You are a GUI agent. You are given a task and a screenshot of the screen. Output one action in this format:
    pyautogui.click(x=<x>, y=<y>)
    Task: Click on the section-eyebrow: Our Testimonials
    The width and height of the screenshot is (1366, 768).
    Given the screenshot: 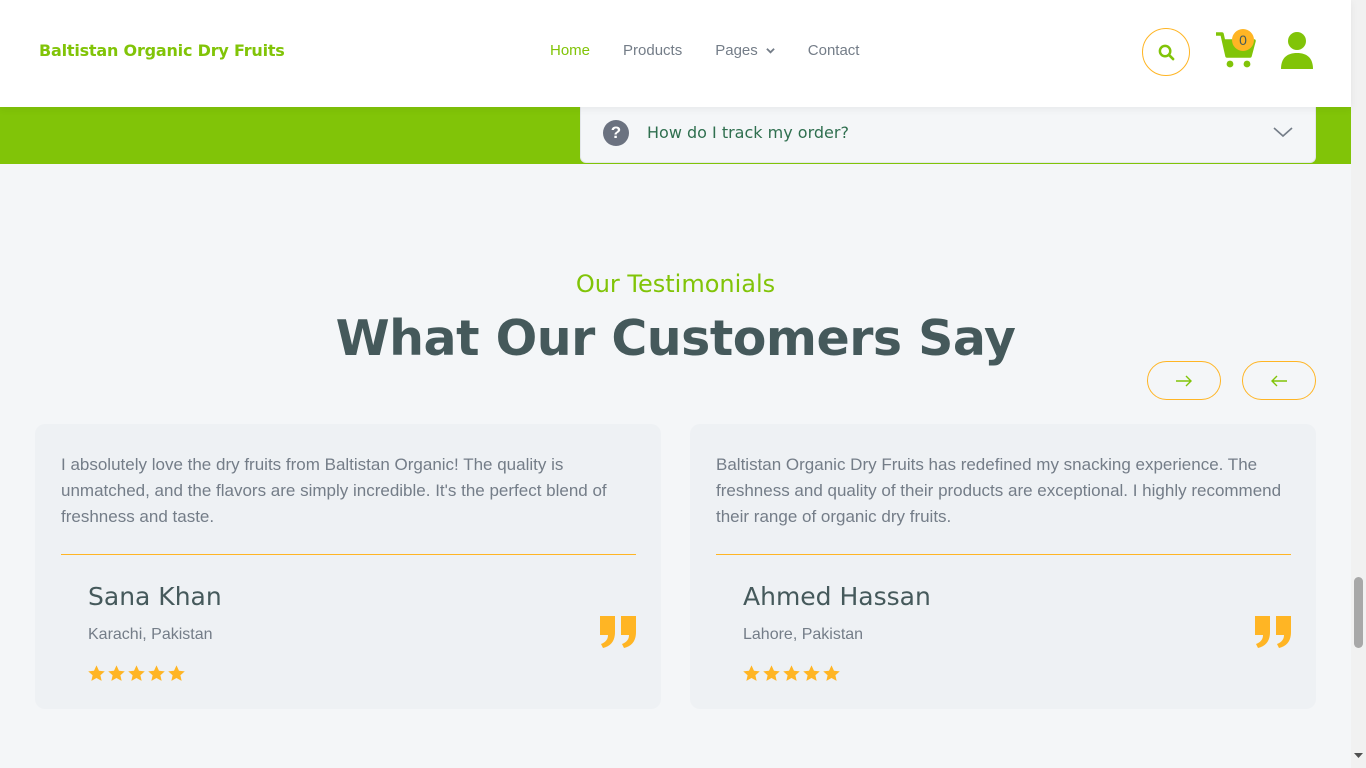 What is the action you would take?
    pyautogui.click(x=675, y=284)
    